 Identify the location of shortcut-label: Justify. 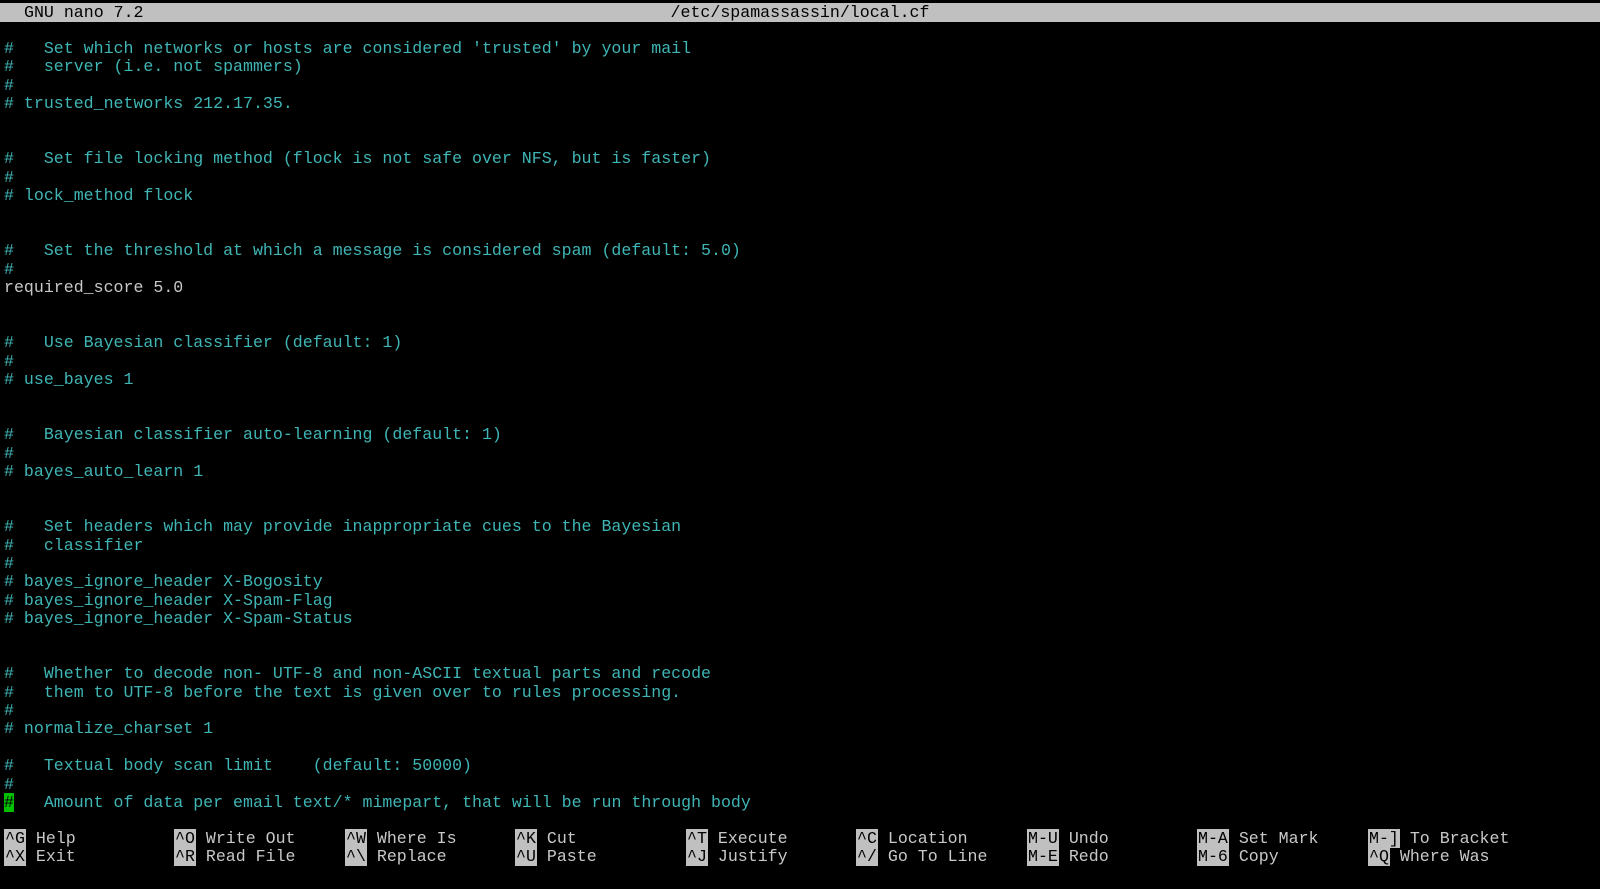
(752, 857).